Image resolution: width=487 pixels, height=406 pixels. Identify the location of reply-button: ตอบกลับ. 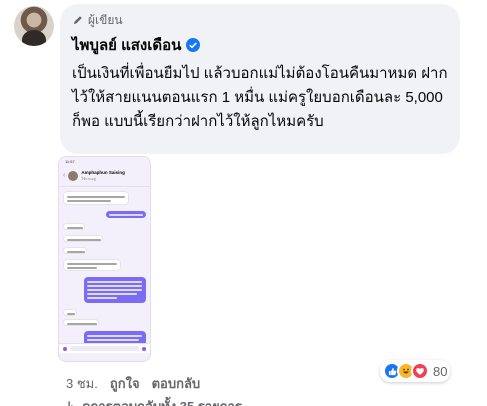
(176, 383).